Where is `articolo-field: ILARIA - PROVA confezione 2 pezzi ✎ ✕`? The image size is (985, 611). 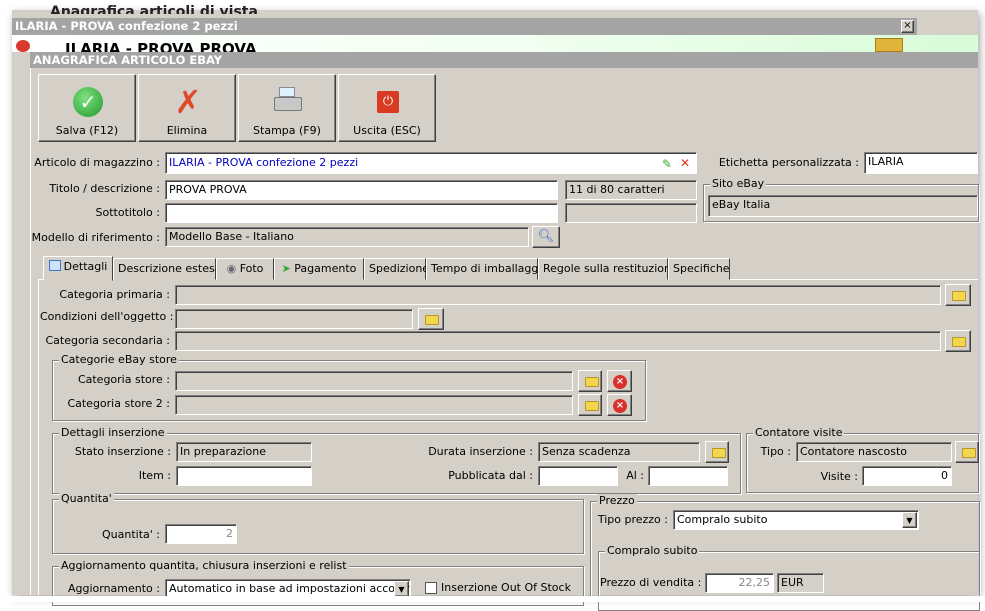 articolo-field: ILARIA - PROVA confezione 2 pezzi ✎ ✕ is located at coordinates (431, 163).